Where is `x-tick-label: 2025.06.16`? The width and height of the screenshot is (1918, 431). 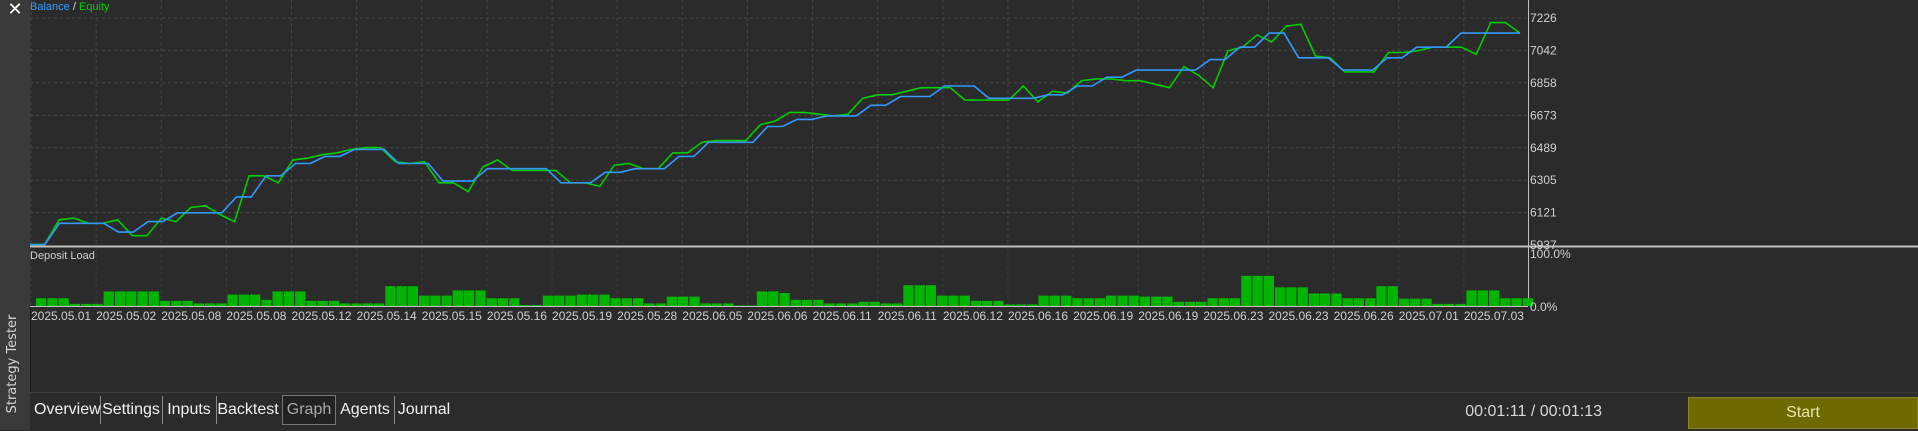
x-tick-label: 2025.06.16 is located at coordinates (1038, 316).